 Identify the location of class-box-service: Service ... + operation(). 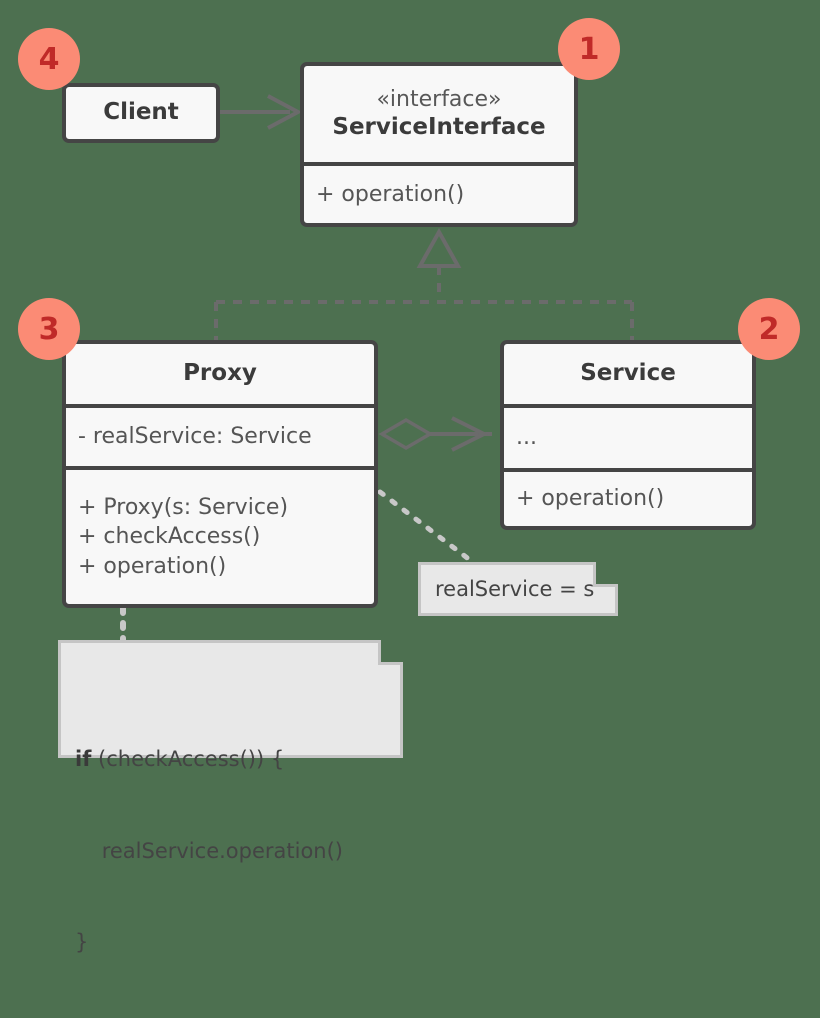
(628, 435).